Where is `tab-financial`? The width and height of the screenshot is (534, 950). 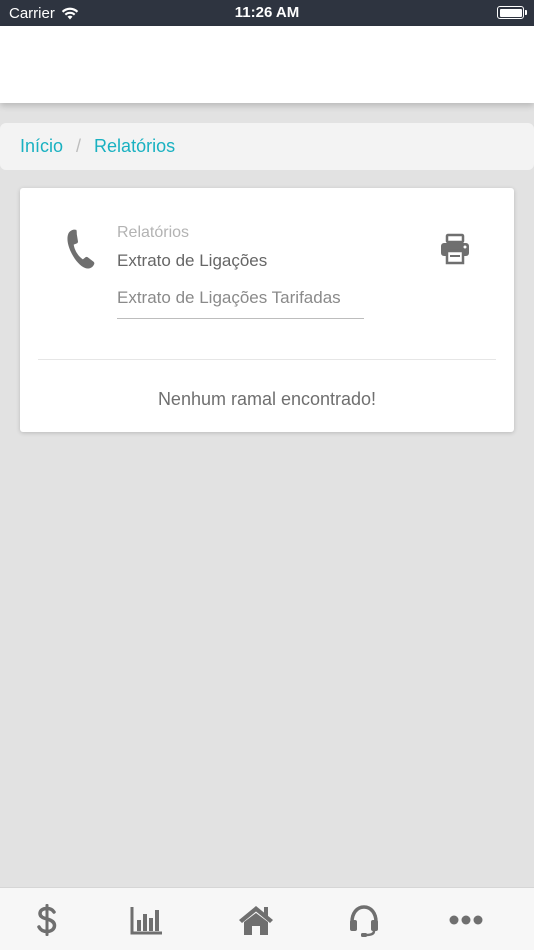
tab-financial is located at coordinates (47, 920).